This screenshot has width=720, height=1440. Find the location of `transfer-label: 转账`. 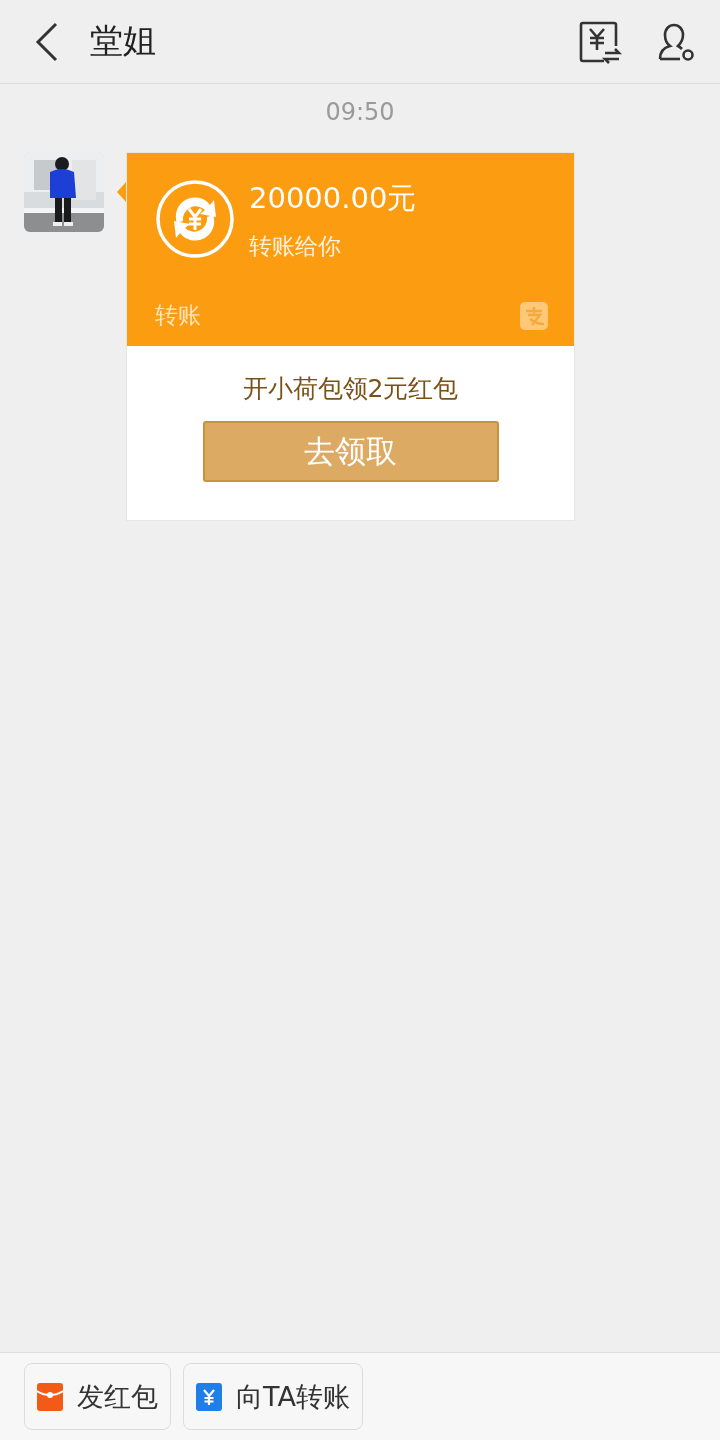

transfer-label: 转账 is located at coordinates (178, 315).